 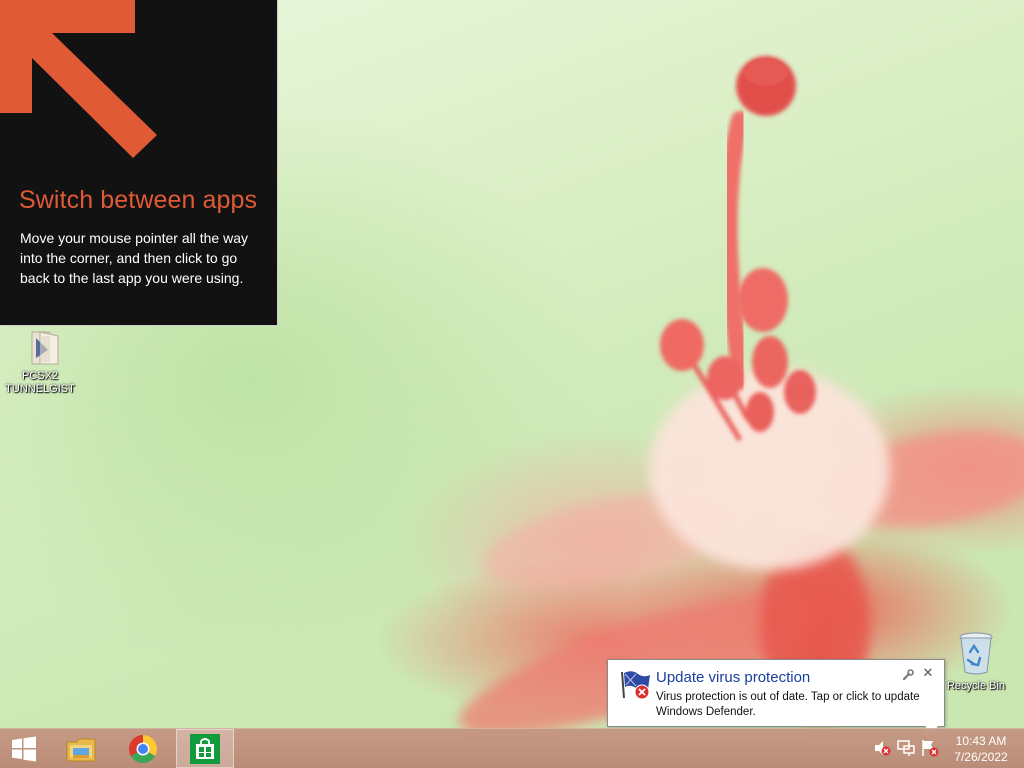 I want to click on taskbar-clock: 10:43 AM 7/26/2022, so click(x=981, y=749).